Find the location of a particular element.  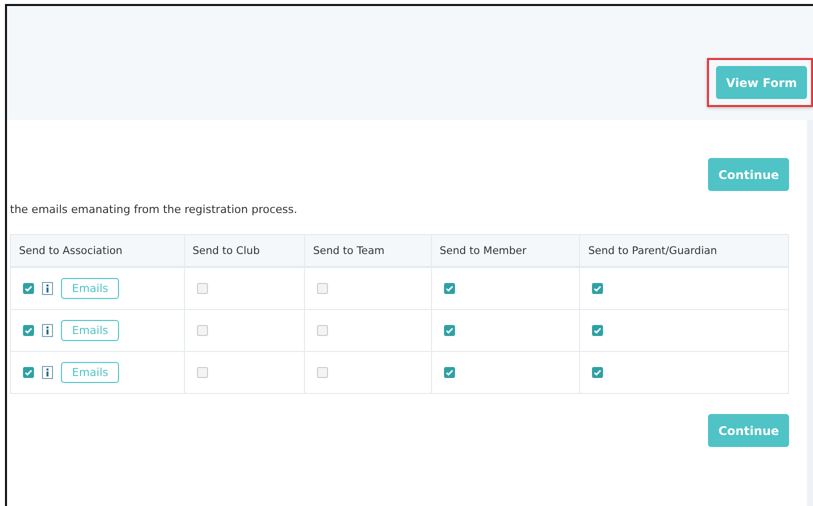

column-header: Send to Team is located at coordinates (368, 250).